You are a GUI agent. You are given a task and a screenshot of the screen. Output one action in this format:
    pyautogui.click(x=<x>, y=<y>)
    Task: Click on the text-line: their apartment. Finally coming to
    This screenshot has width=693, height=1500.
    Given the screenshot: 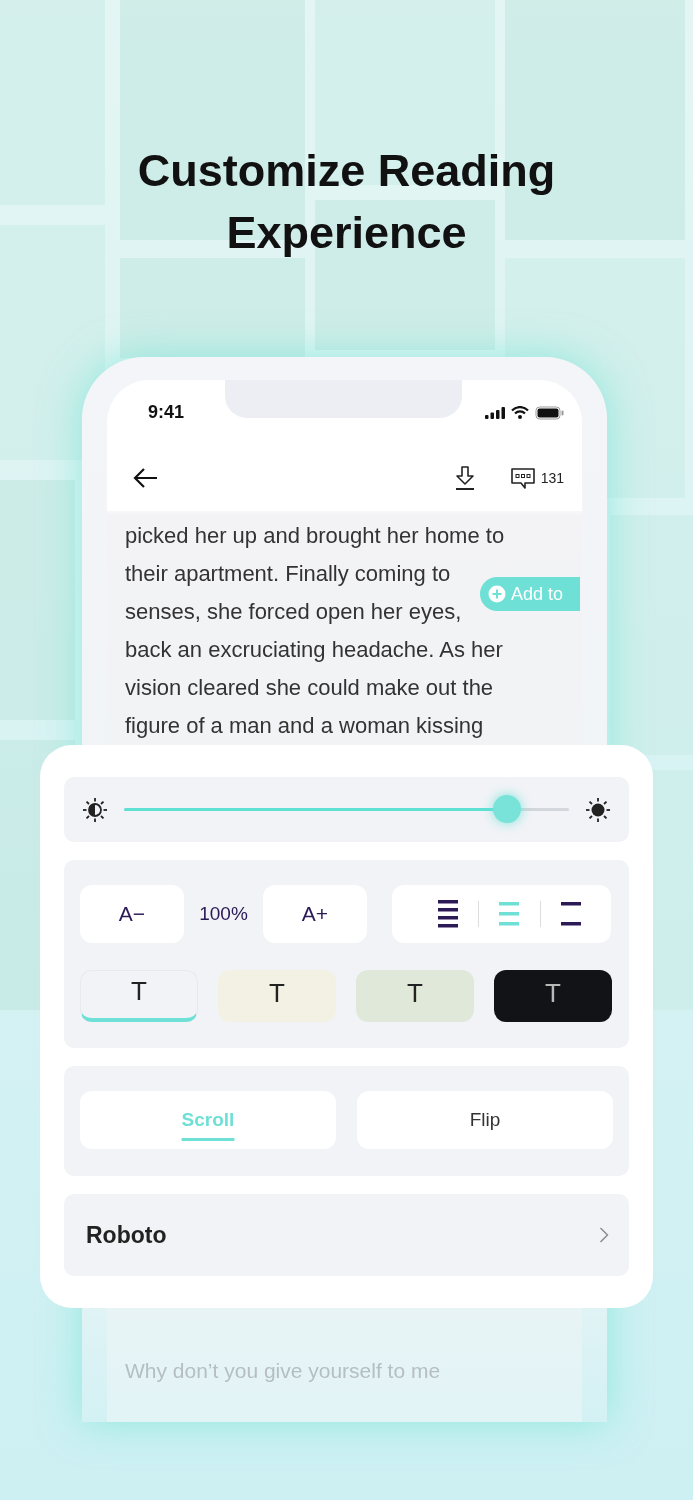 What is the action you would take?
    pyautogui.click(x=288, y=574)
    